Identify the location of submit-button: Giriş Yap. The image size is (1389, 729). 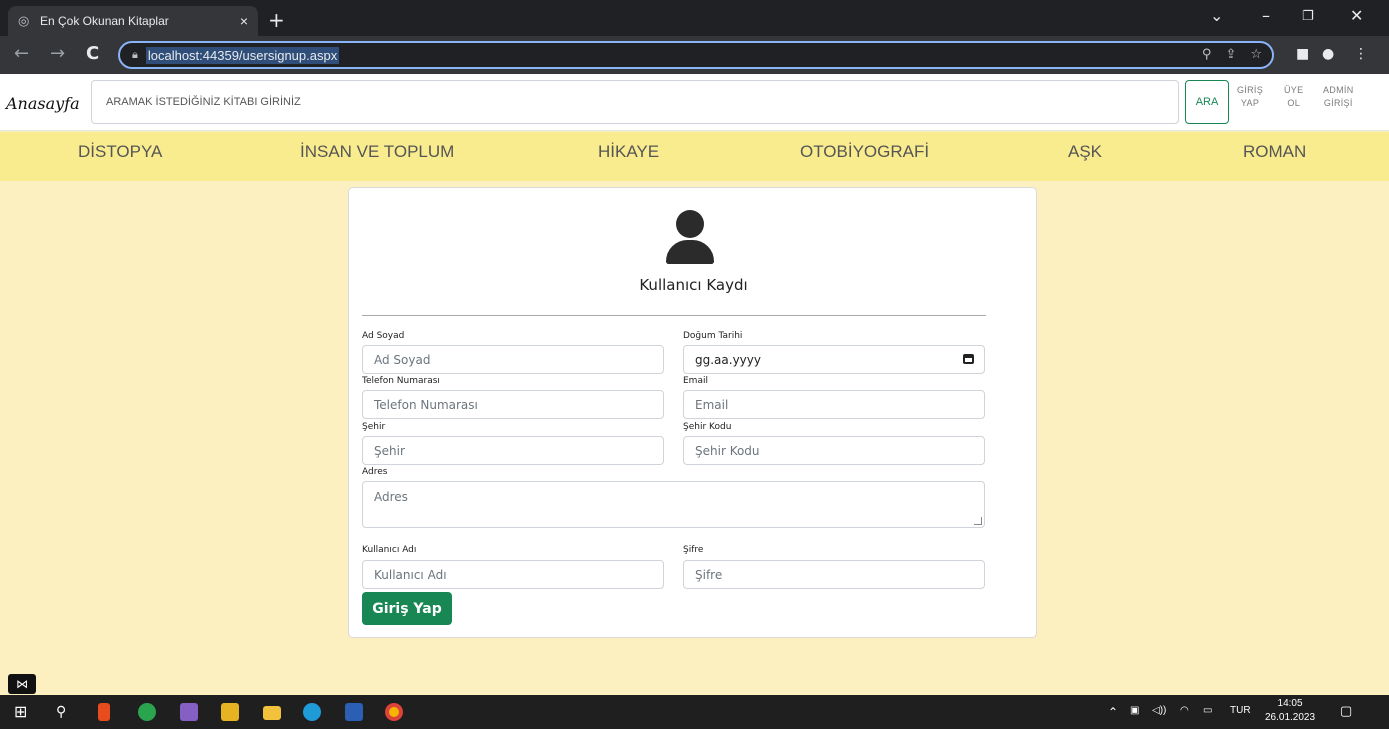
(407, 608).